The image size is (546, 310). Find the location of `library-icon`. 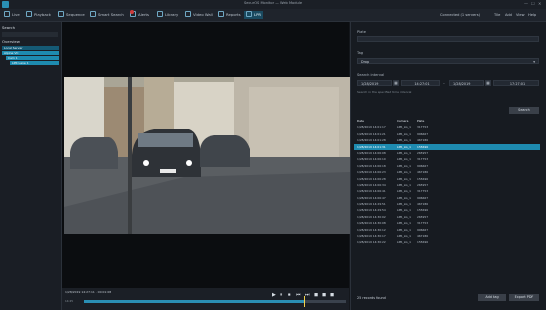

library-icon is located at coordinates (160, 14).